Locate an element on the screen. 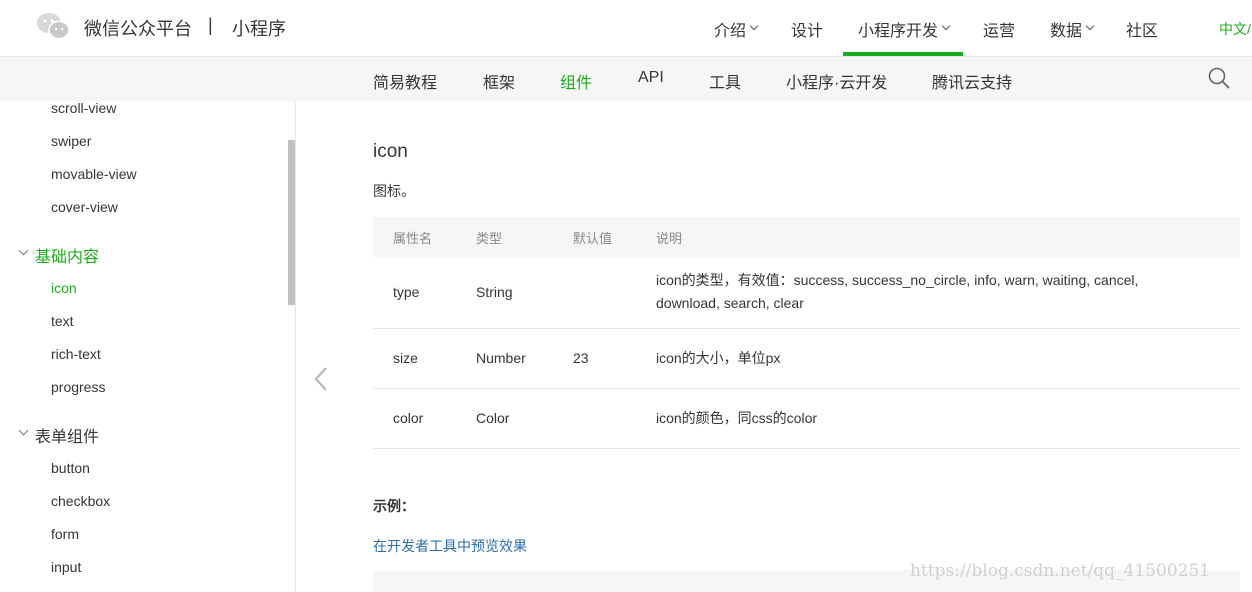  page-description: 图标。 is located at coordinates (394, 191).